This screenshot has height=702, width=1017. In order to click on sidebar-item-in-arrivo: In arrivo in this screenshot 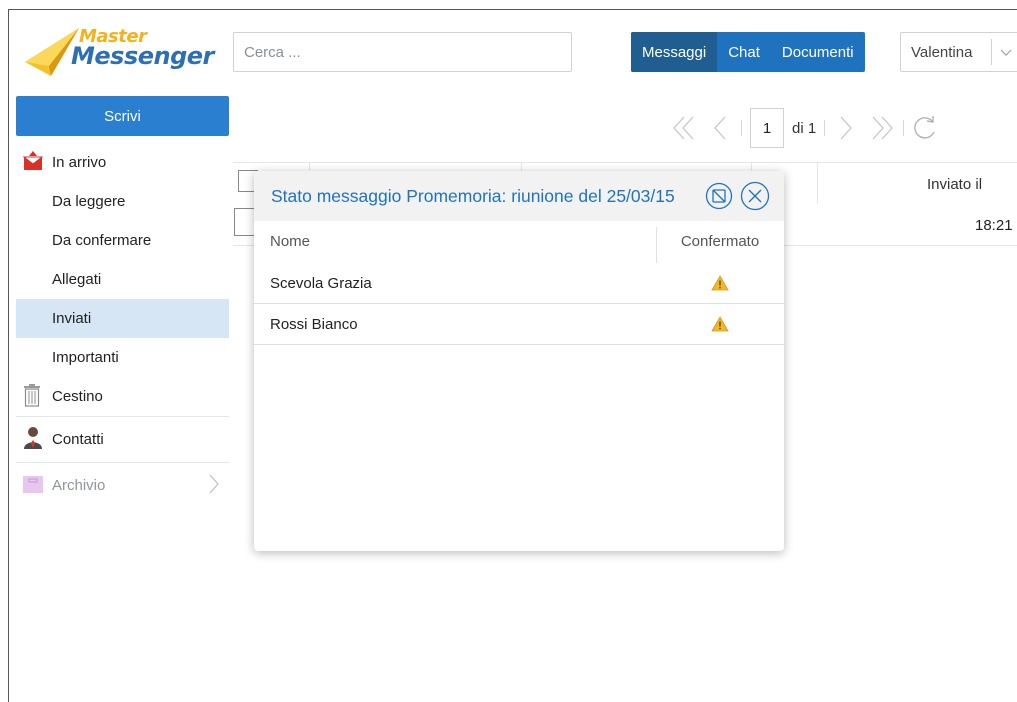, I will do `click(122, 162)`.